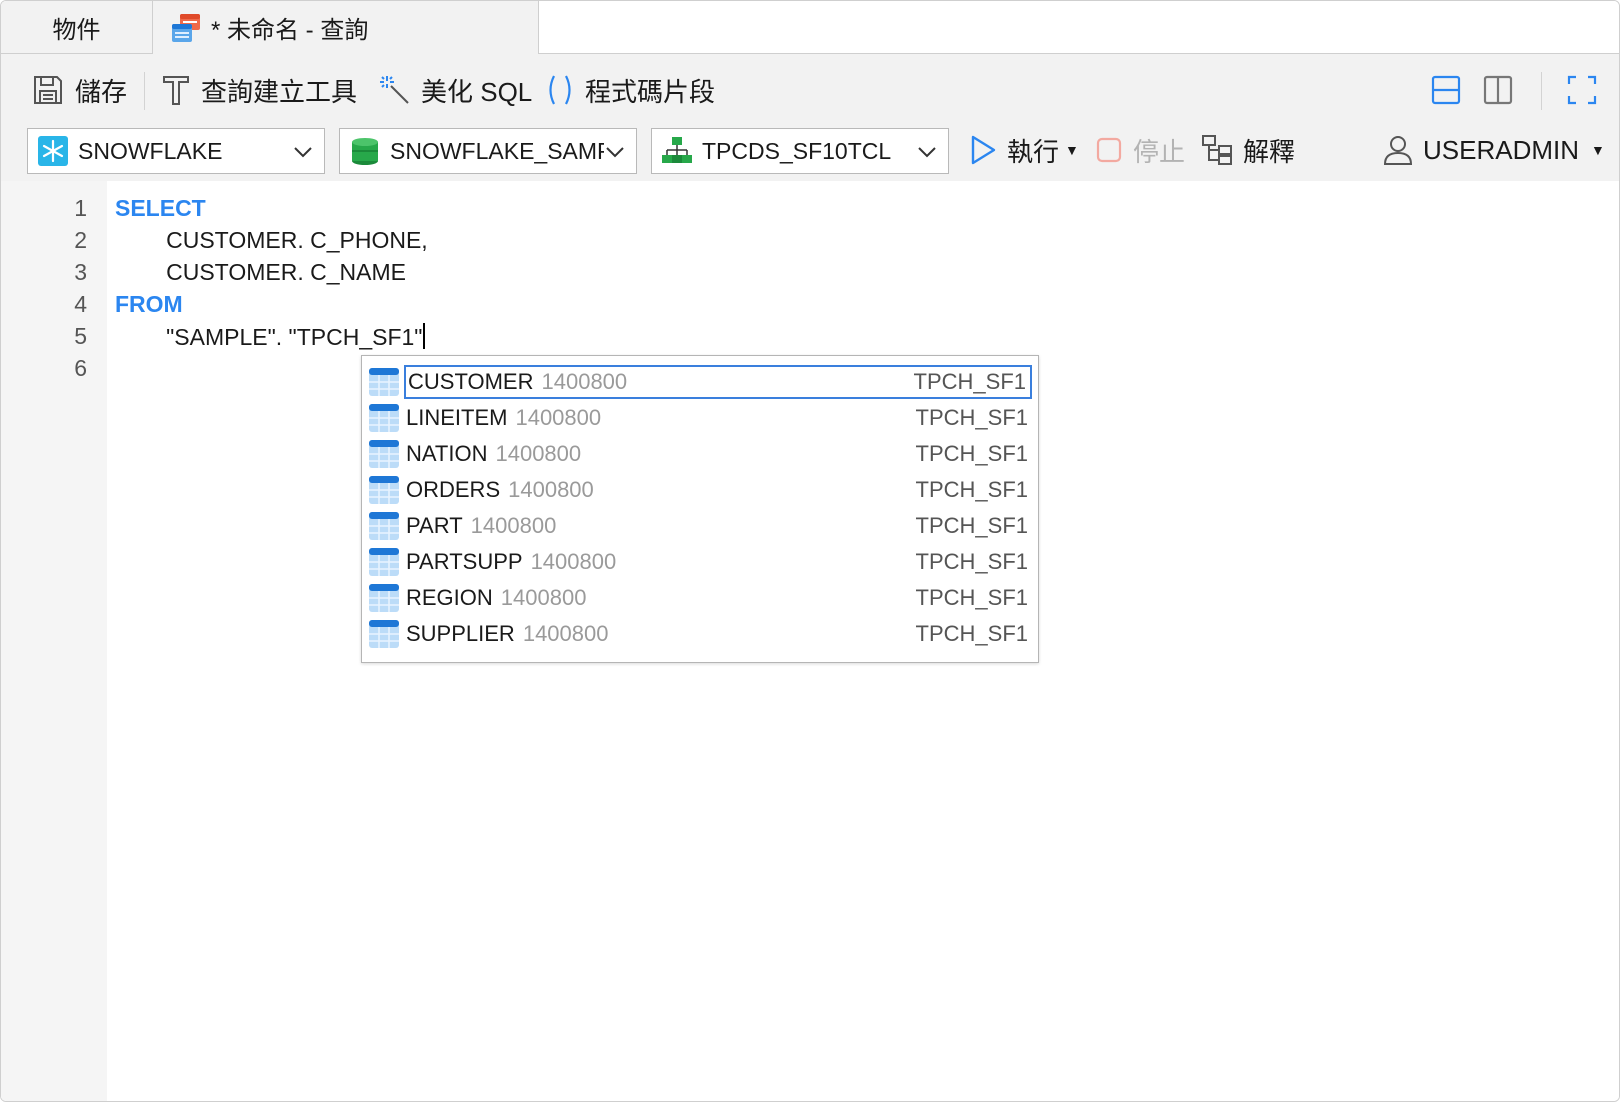  Describe the element at coordinates (810, 90) in the screenshot. I see `toolbar-row-actions: 儲存 查詢建立工具 美化 SQL 程式碼片段` at that location.